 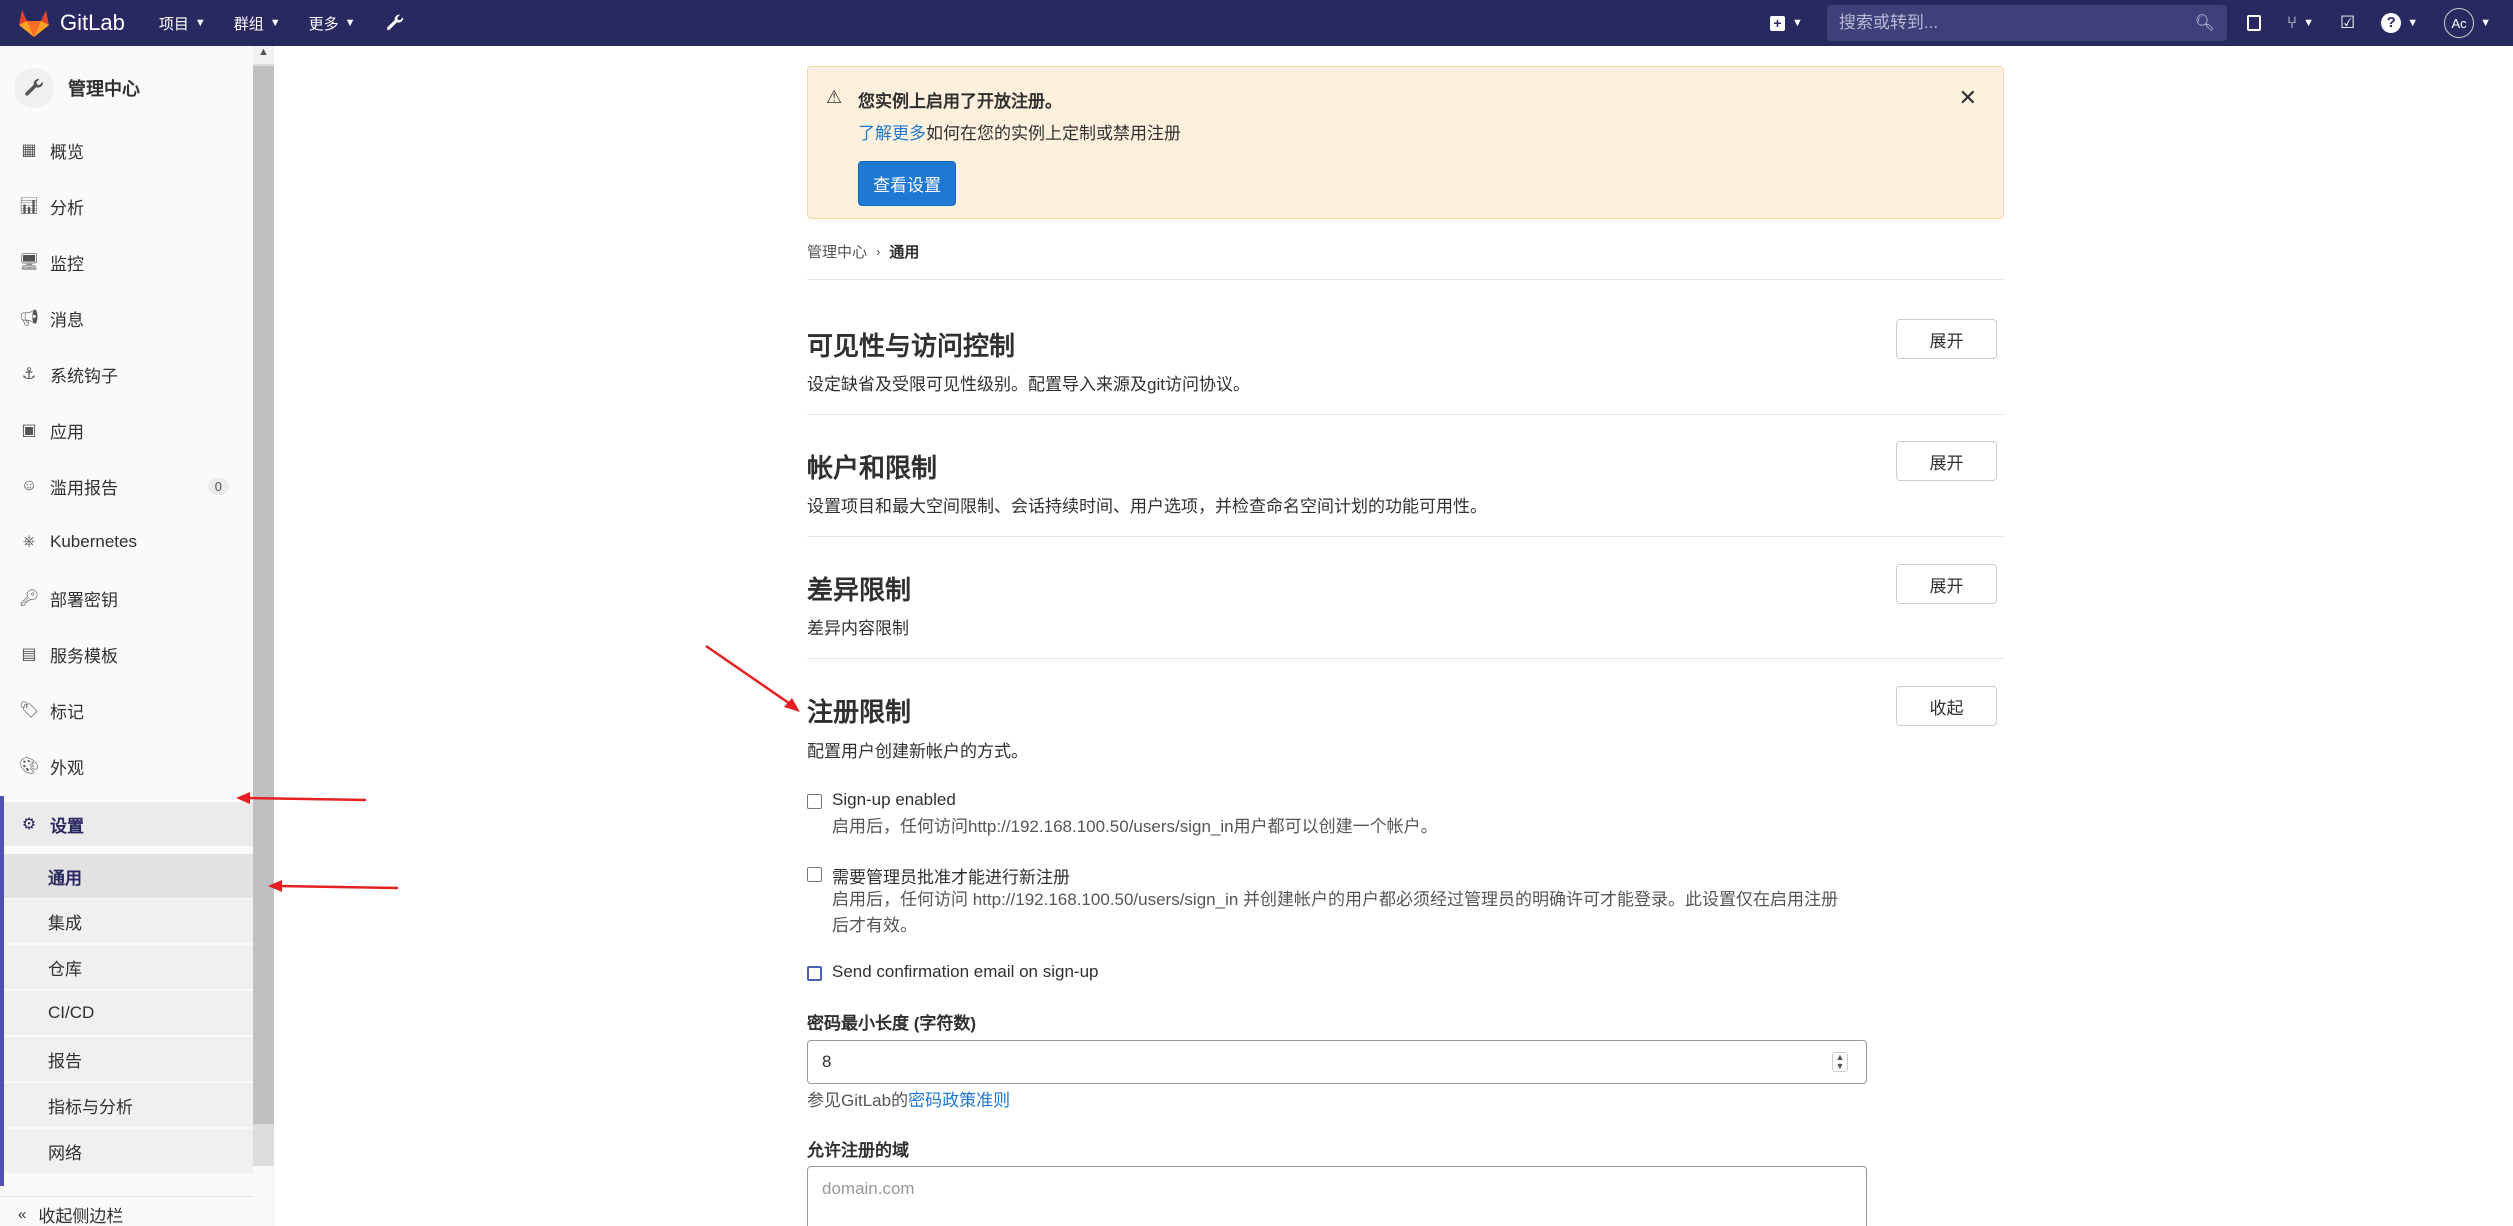 I want to click on search-box: 🔍︎, so click(x=2026, y=23).